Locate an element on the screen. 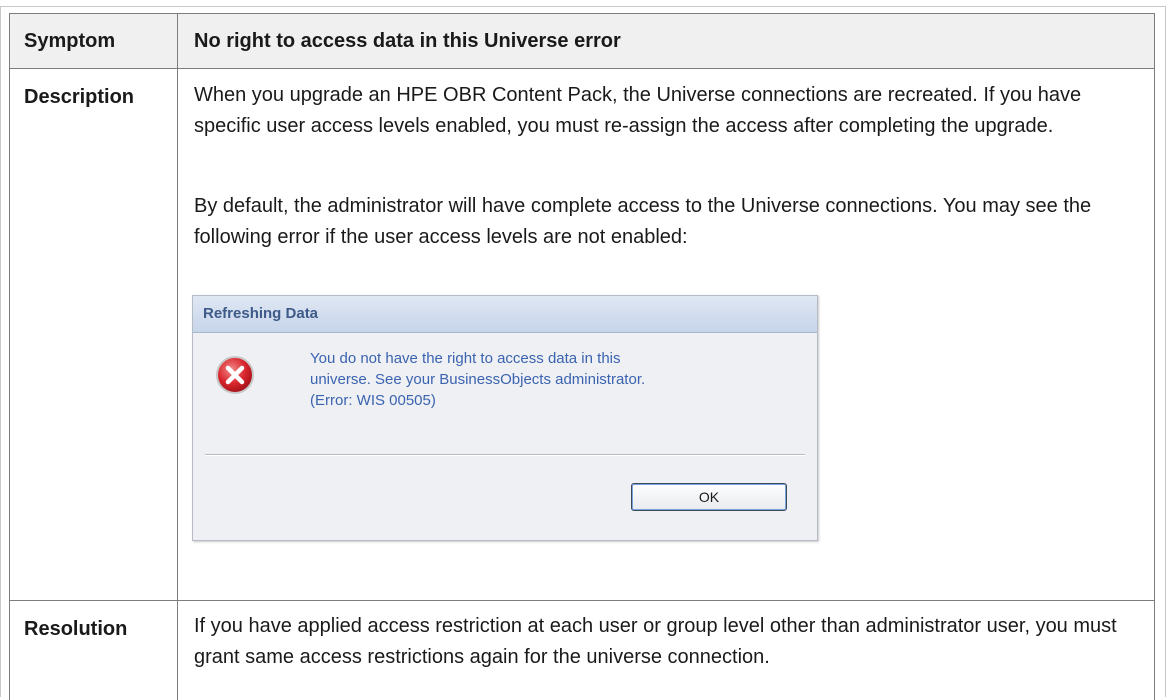 Image resolution: width=1166 pixels, height=700 pixels. dialog-separator is located at coordinates (505, 455).